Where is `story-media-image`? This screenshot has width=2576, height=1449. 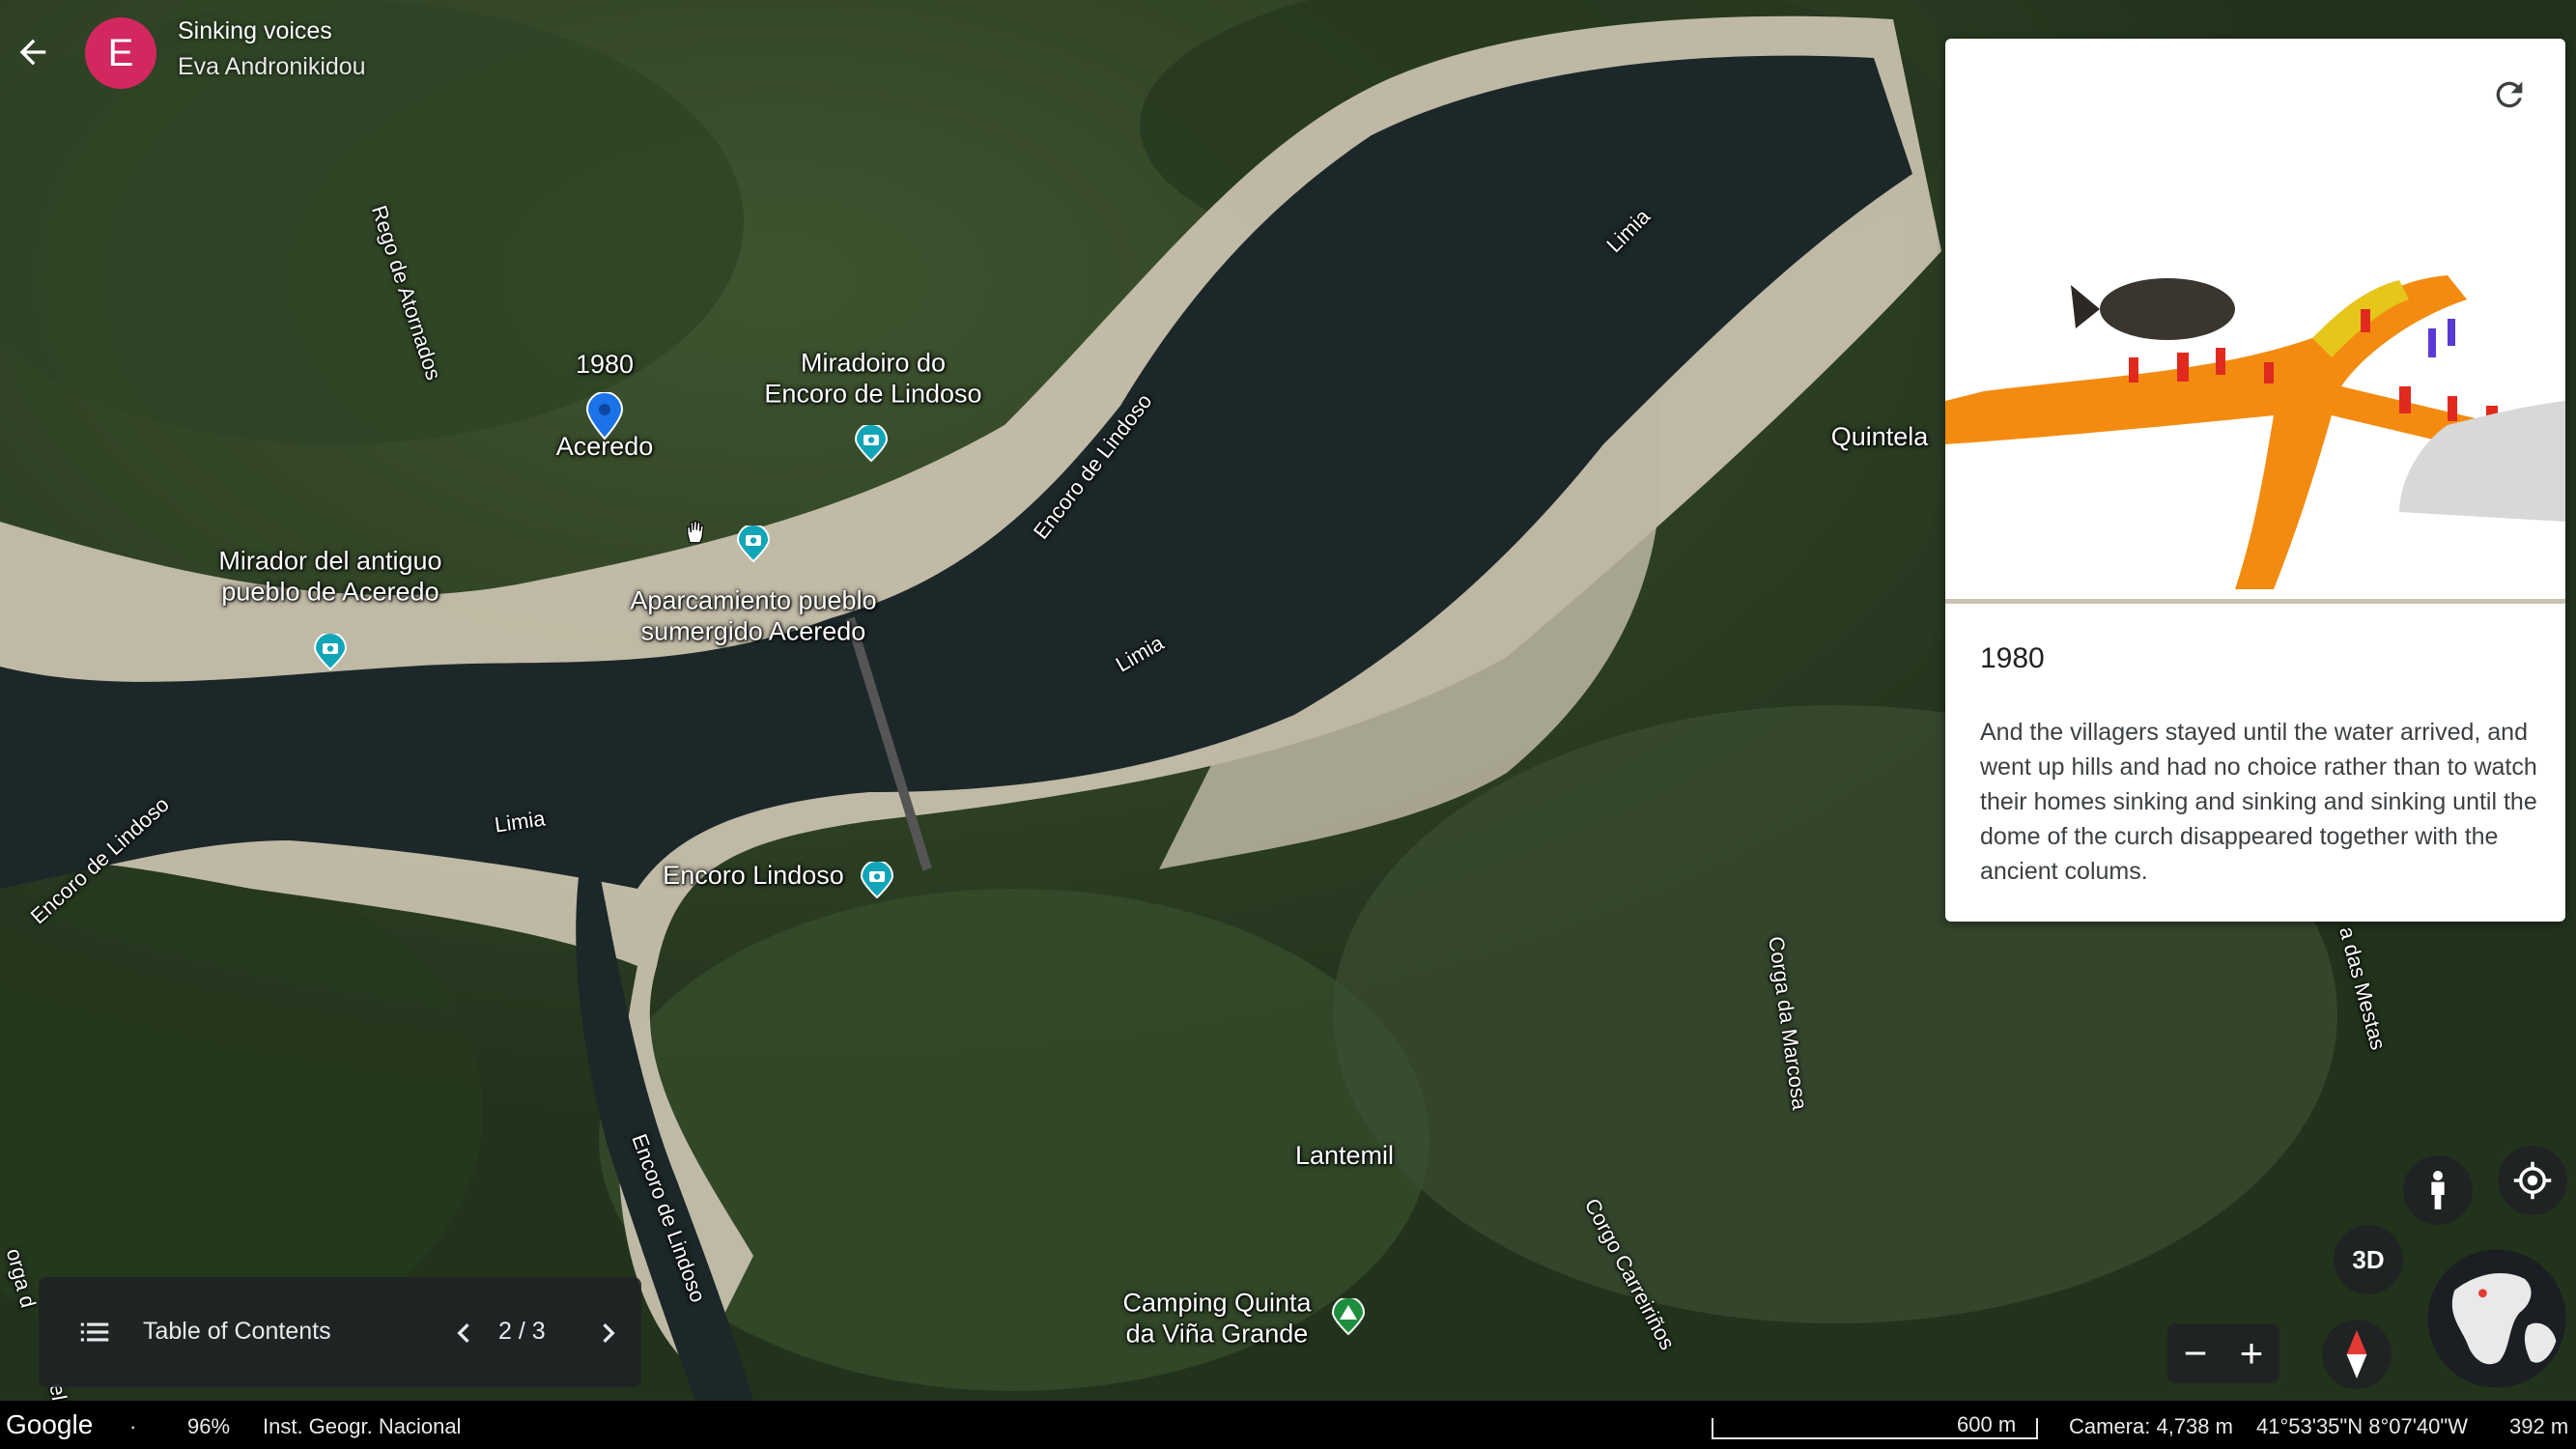
story-media-image is located at coordinates (2255, 398).